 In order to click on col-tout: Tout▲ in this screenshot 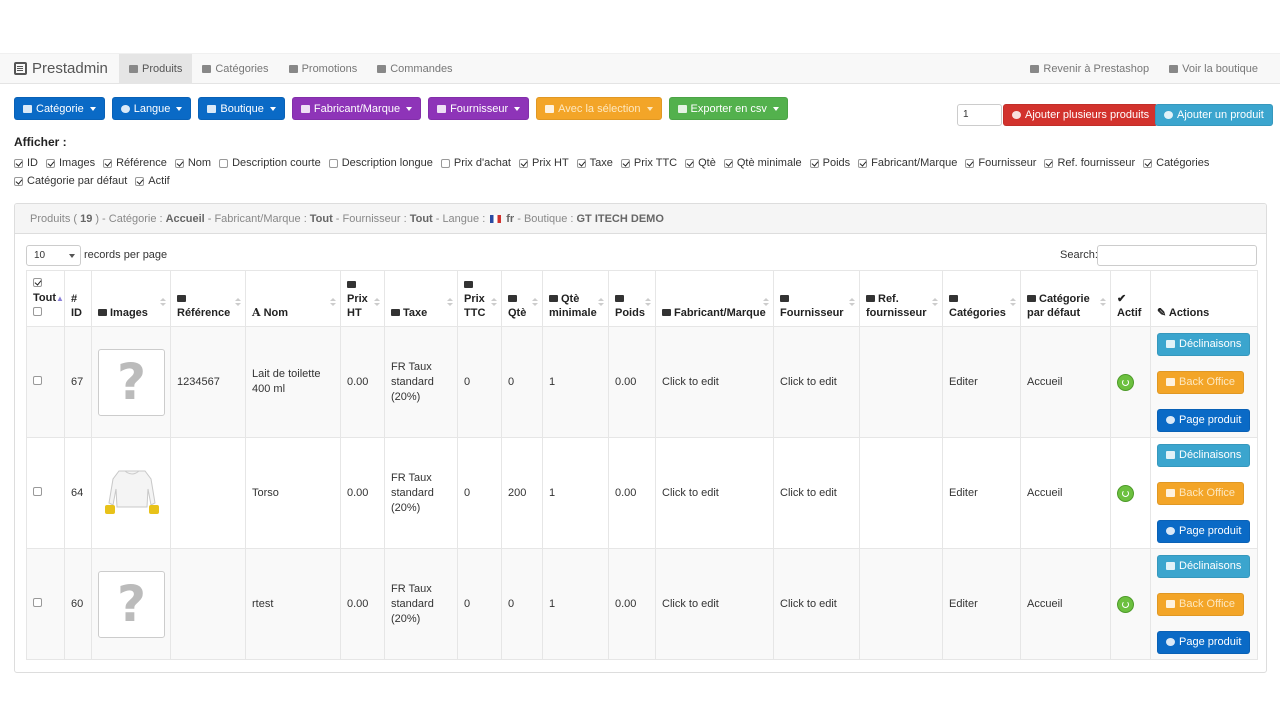, I will do `click(45, 298)`.